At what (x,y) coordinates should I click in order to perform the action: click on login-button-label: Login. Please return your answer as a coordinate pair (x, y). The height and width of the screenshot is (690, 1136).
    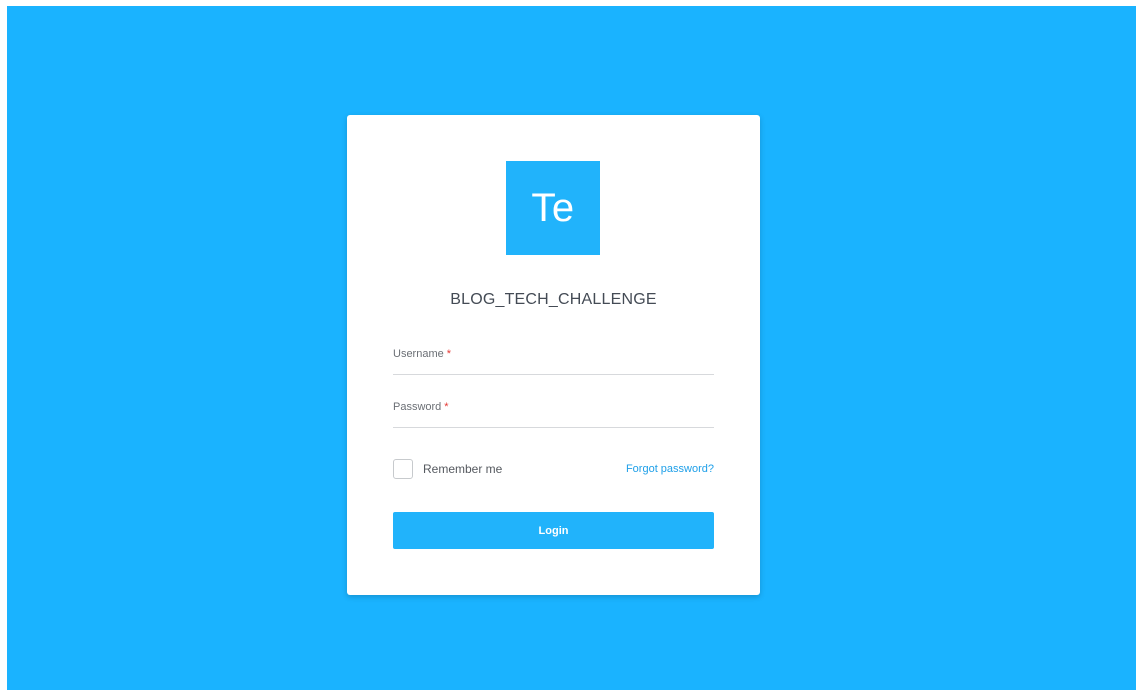
    Looking at the image, I should click on (553, 530).